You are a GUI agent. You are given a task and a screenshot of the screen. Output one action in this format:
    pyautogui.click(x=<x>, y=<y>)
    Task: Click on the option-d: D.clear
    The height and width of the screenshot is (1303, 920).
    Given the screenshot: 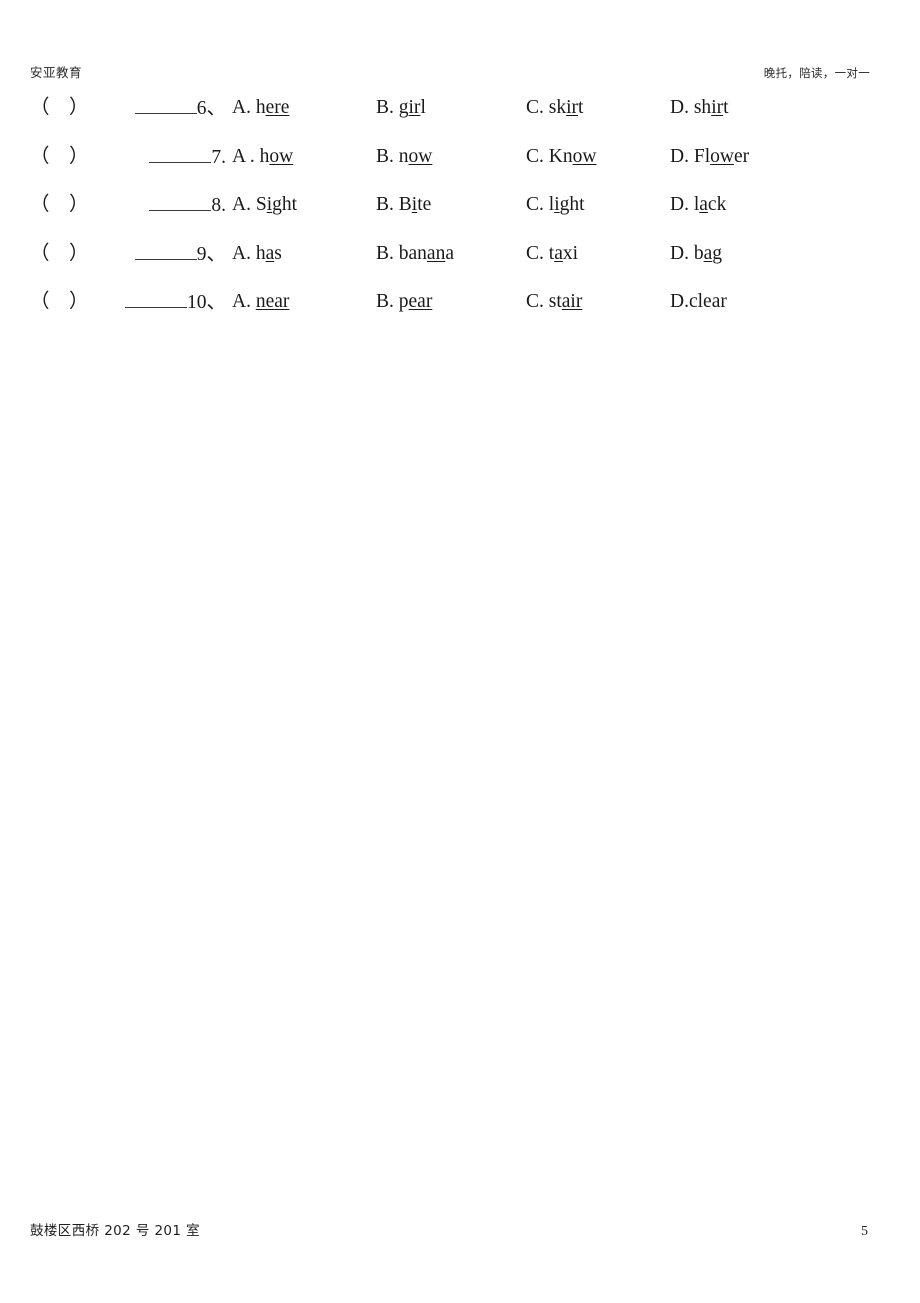 What is the action you would take?
    pyautogui.click(x=750, y=302)
    